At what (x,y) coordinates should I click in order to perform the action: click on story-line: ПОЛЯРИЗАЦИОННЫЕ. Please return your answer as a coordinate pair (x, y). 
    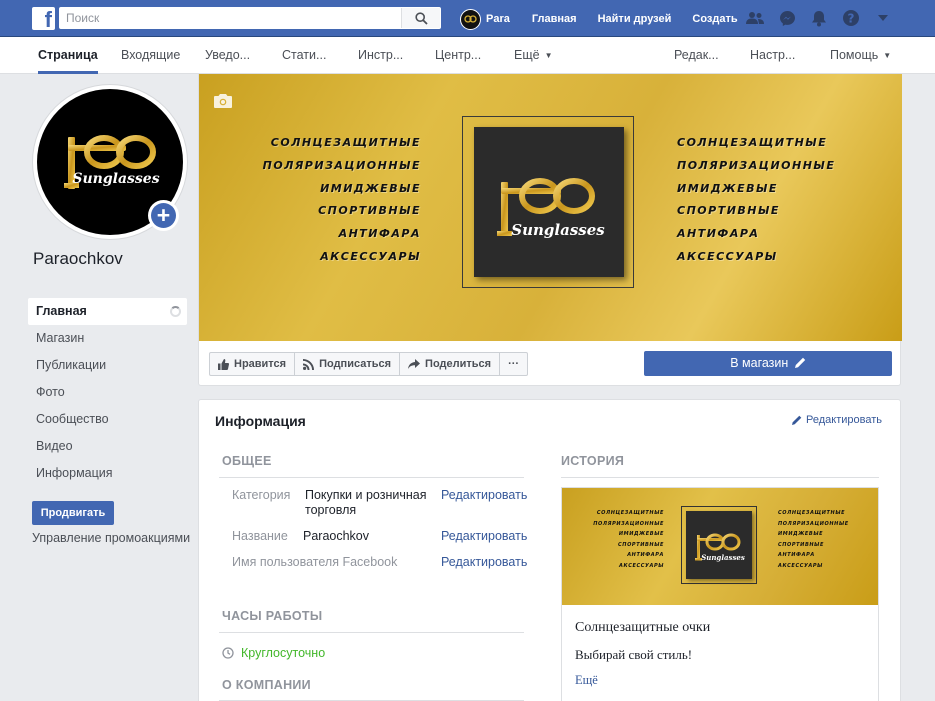
    Looking at the image, I should click on (628, 523).